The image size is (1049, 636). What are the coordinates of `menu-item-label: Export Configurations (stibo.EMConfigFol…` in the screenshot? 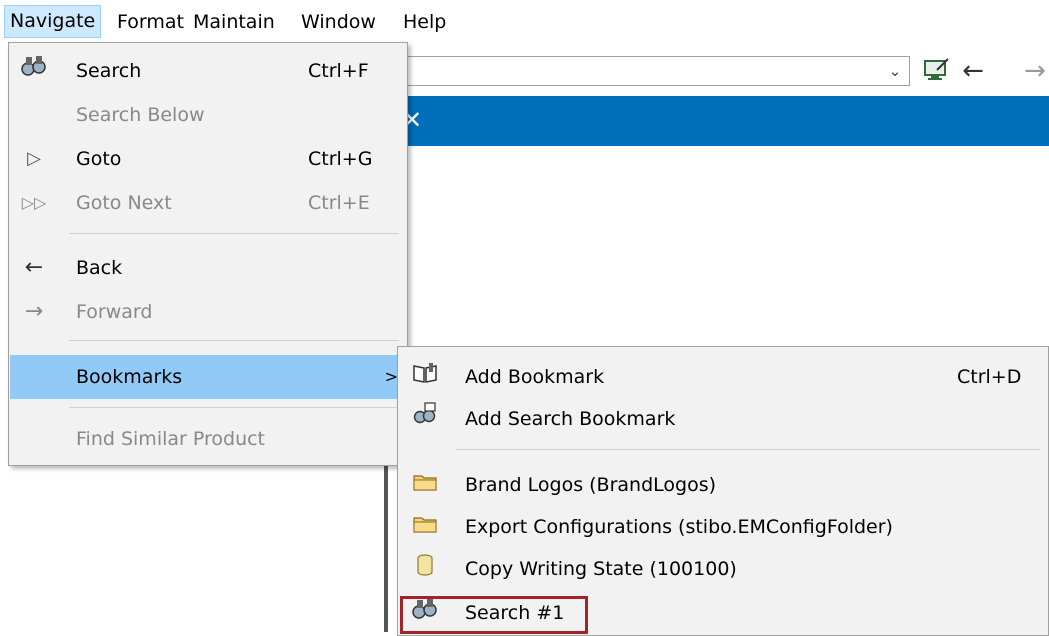 It's located at (679, 527).